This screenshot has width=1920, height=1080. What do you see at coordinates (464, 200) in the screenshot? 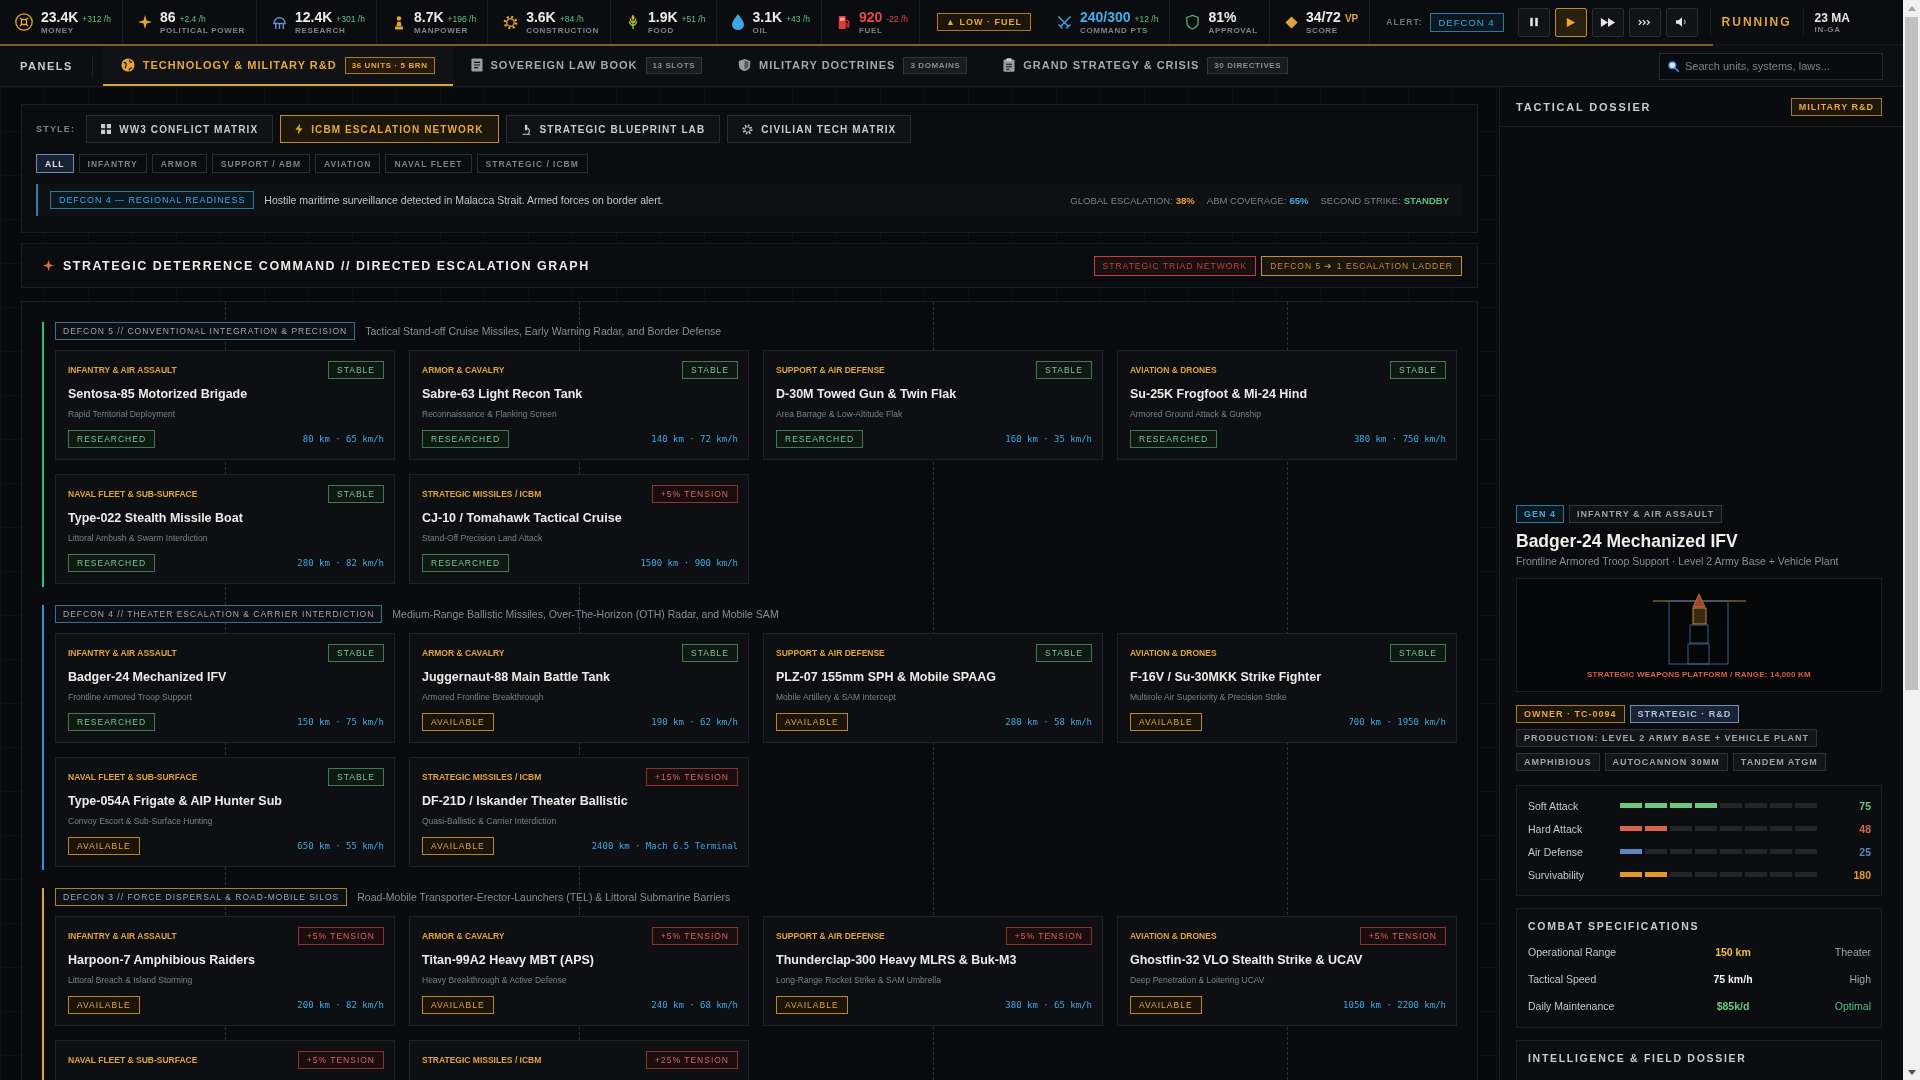
I see `alert-message: Hostile maritime surveillance detected in Malacca Strait. Armed forces on border alert.` at bounding box center [464, 200].